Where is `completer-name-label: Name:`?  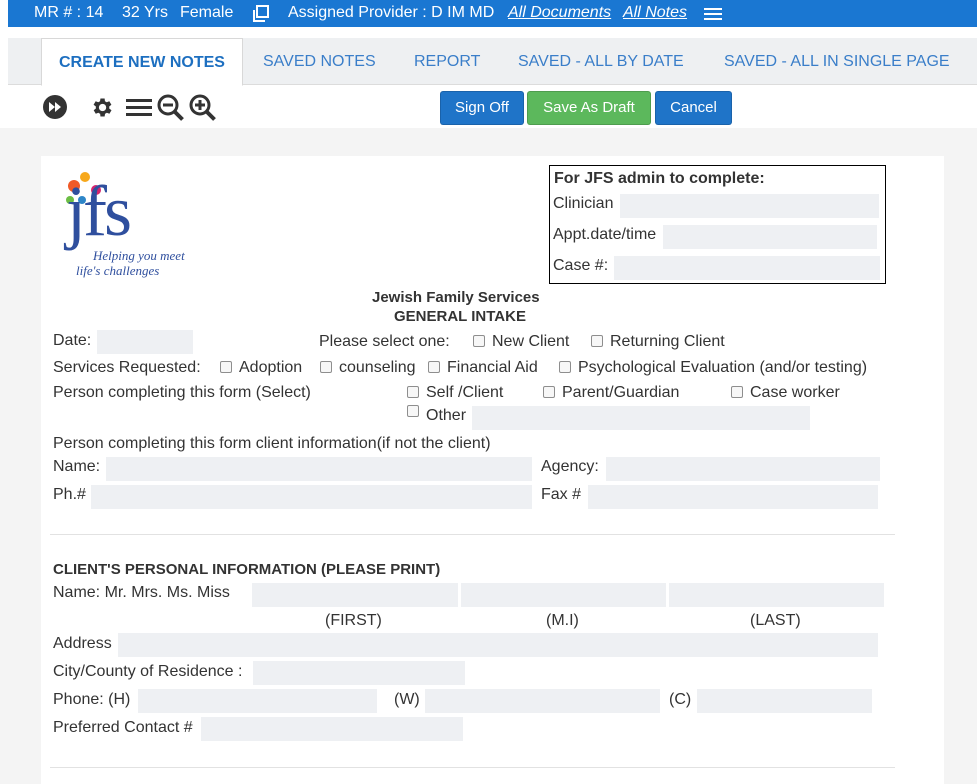 completer-name-label: Name: is located at coordinates (77, 466).